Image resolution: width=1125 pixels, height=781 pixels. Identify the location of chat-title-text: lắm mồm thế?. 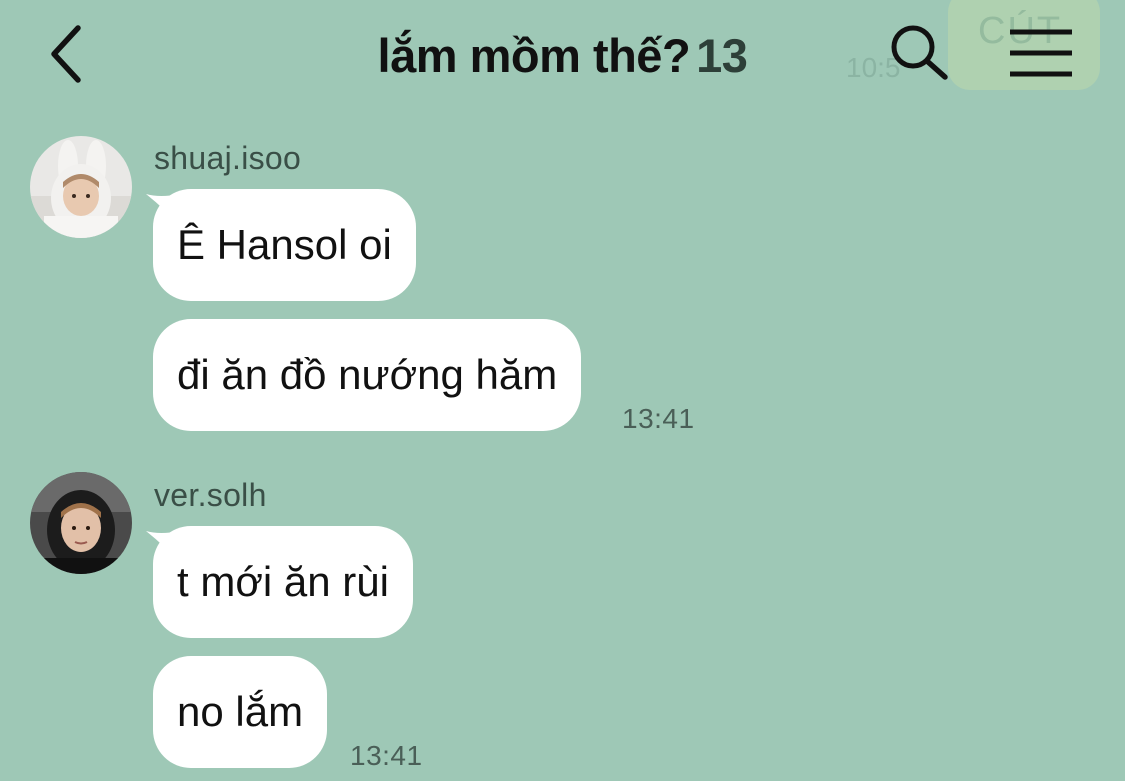
(534, 55).